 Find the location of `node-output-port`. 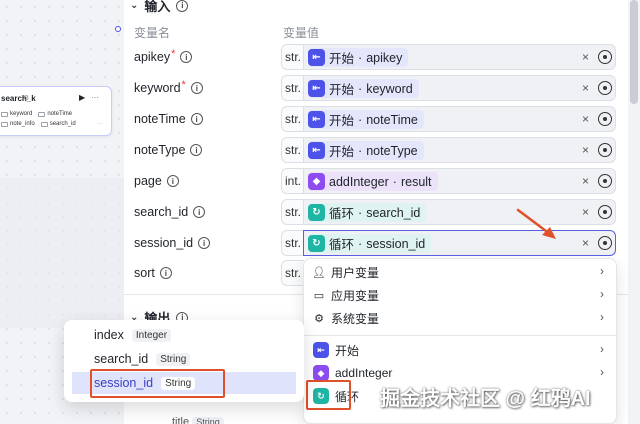

node-output-port is located at coordinates (118, 29).